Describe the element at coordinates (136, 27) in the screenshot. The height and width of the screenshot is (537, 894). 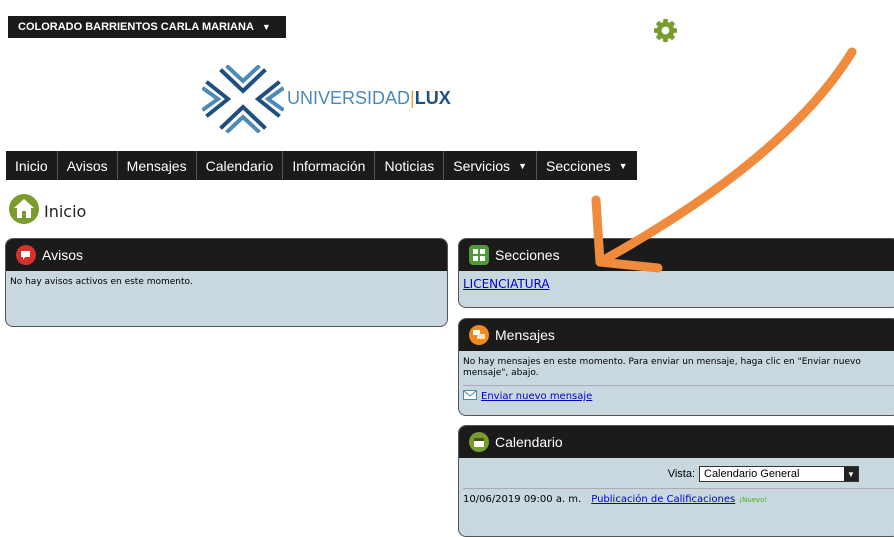
I see `user-name: COLORADO BARRIENTOS CARLA MARIANA` at that location.